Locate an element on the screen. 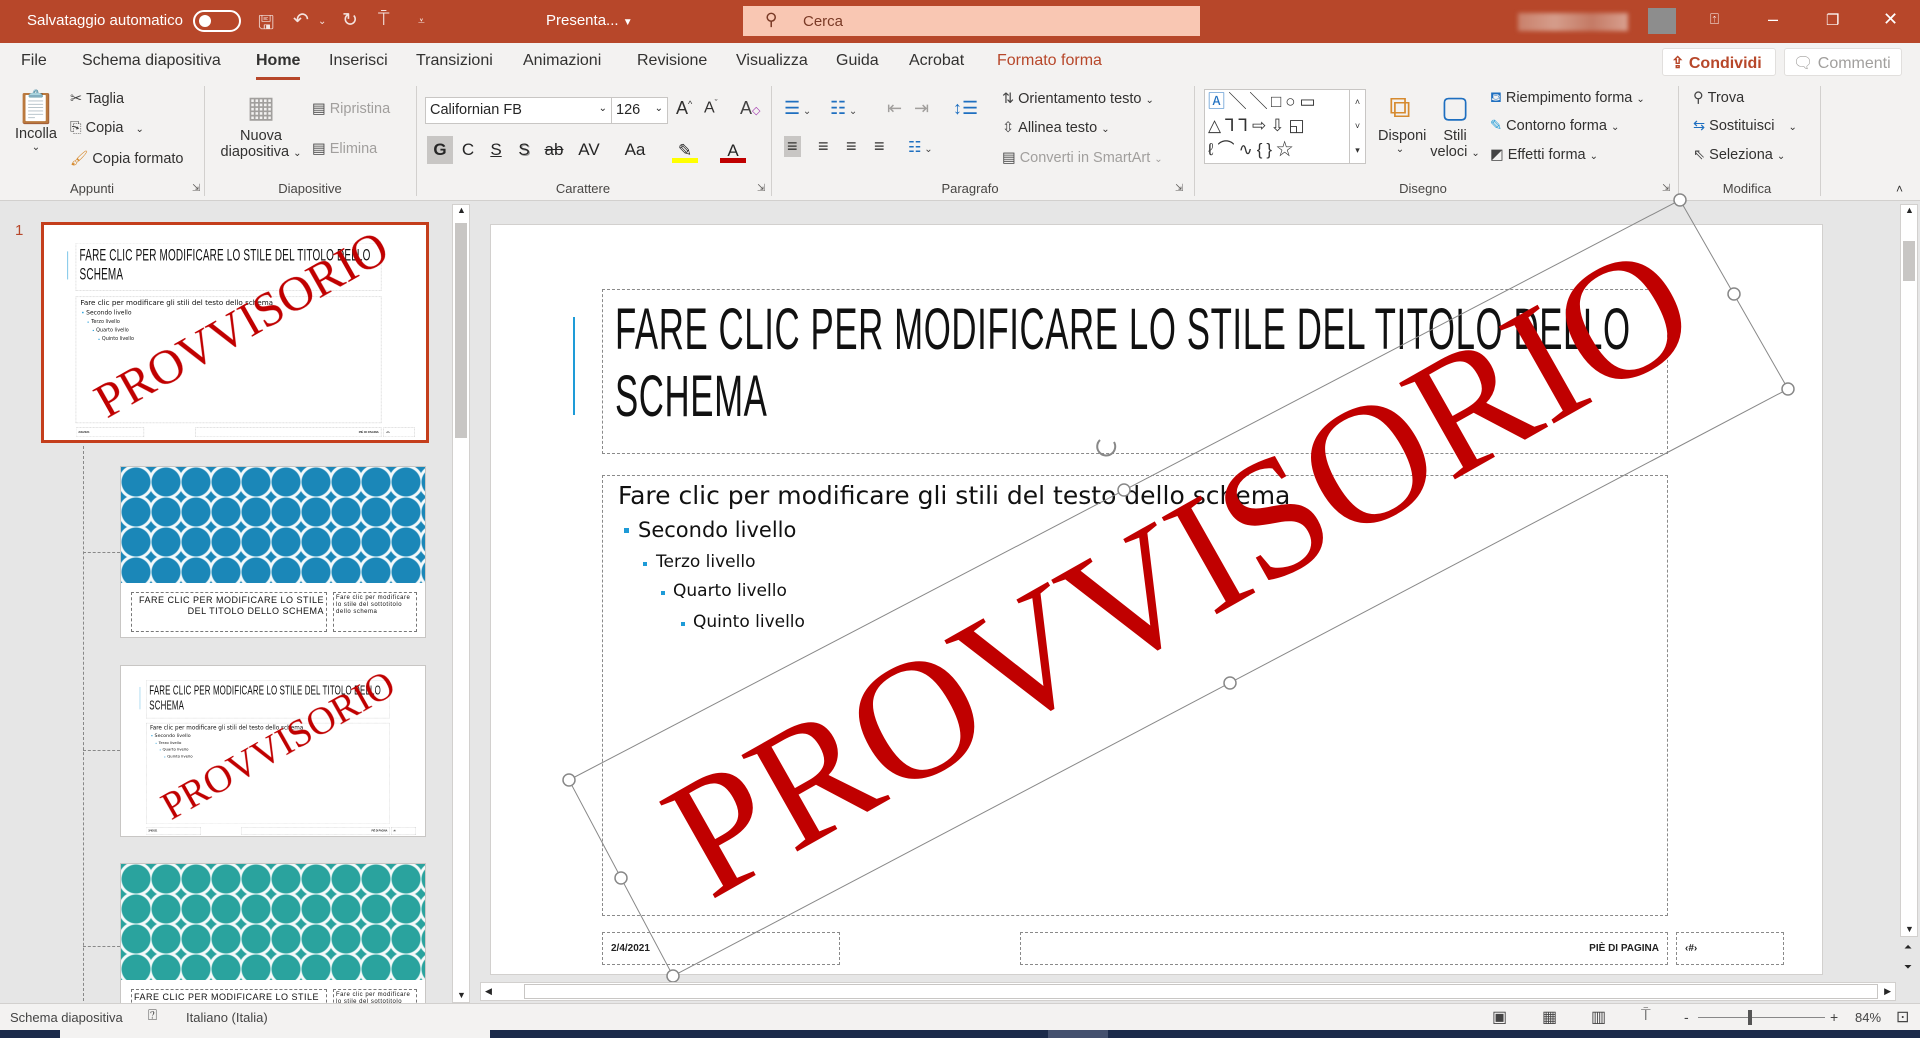 The height and width of the screenshot is (1038, 1920). copy-button: ⎘ Copia ⌄ is located at coordinates (107, 128).